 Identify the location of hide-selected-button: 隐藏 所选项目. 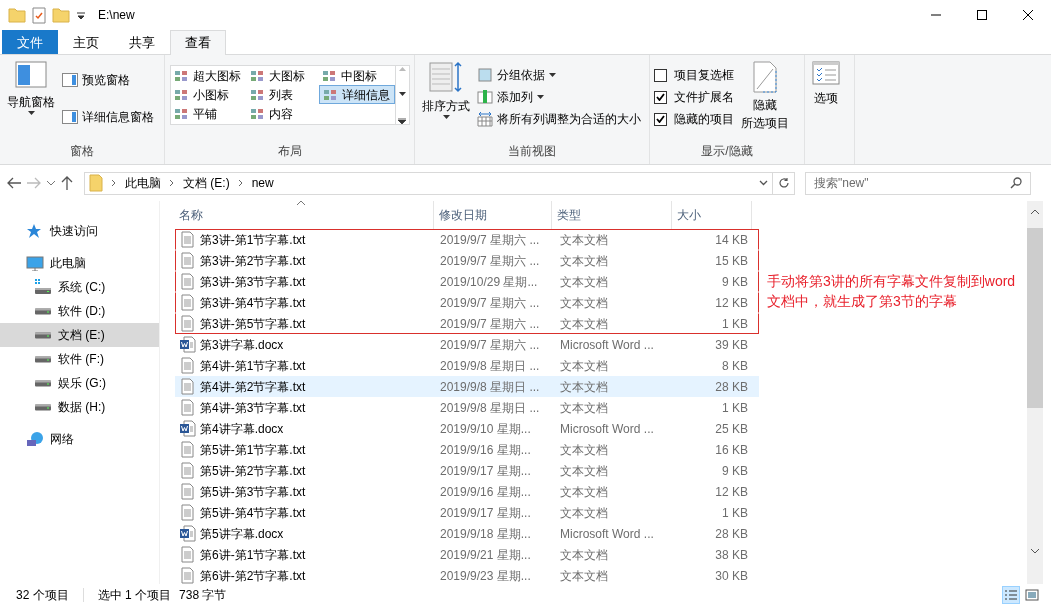
(765, 114).